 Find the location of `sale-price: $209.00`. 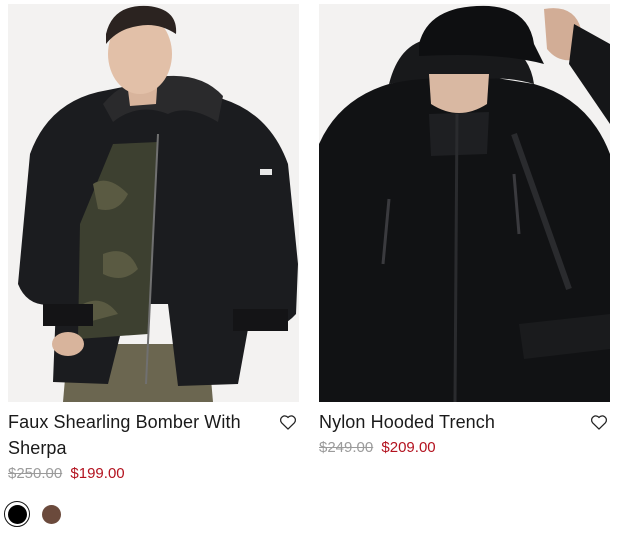

sale-price: $209.00 is located at coordinates (408, 447).